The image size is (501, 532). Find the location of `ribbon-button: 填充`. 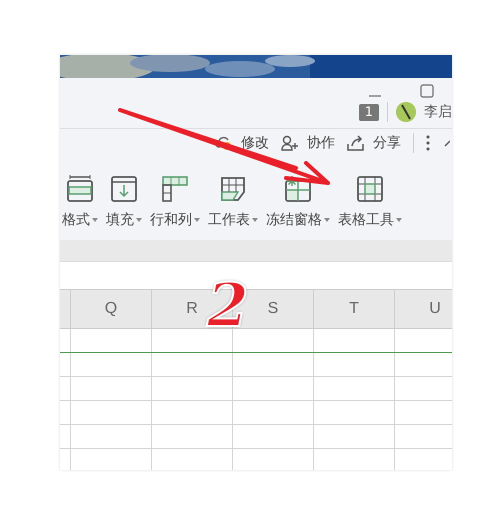

ribbon-button: 填充 is located at coordinates (124, 202).